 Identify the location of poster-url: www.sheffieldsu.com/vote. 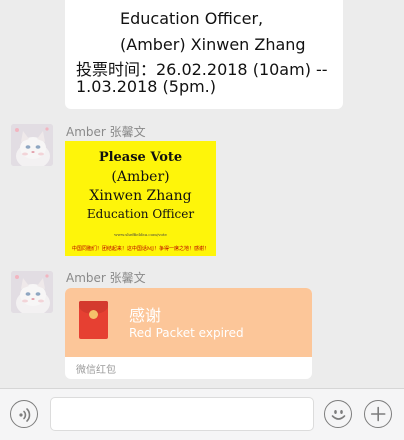
(140, 234).